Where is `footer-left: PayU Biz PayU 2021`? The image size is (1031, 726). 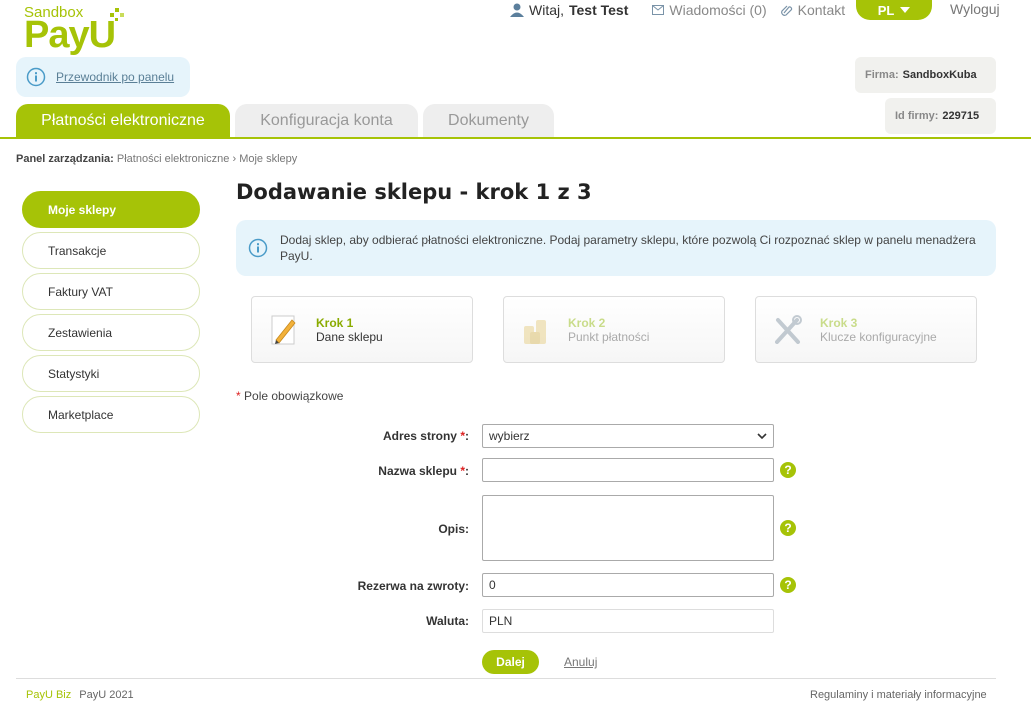
footer-left: PayU Biz PayU 2021 is located at coordinates (80, 695).